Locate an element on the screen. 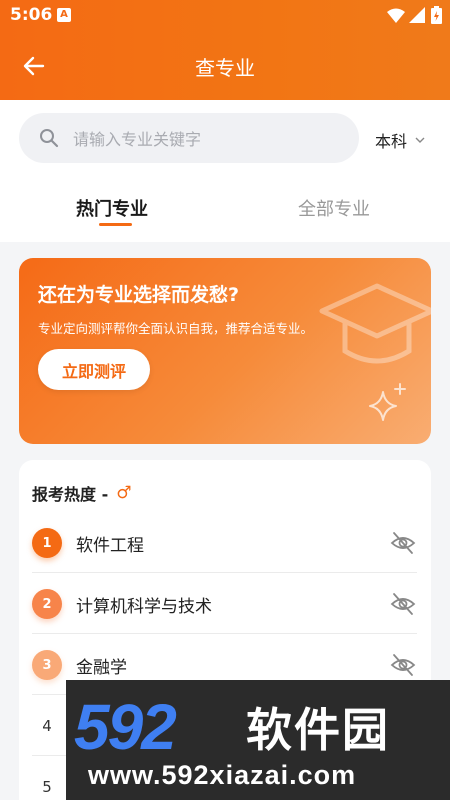 The image size is (450, 800). status-time: 5:06 is located at coordinates (31, 15).